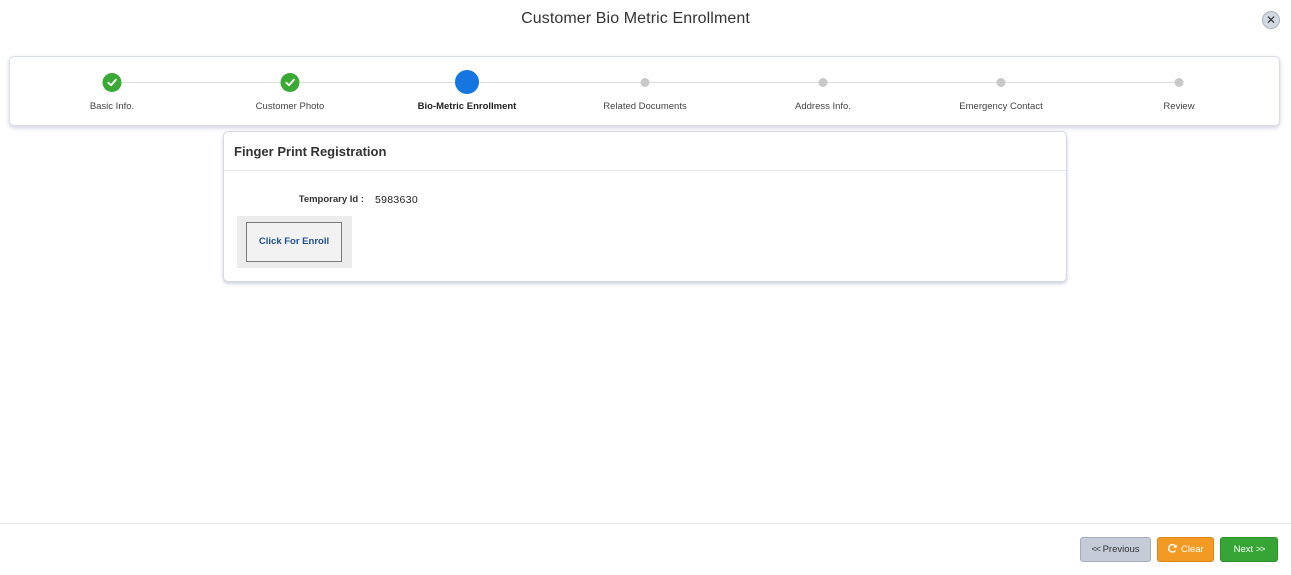 This screenshot has width=1291, height=575. I want to click on step-basic-info: Basic Info., so click(112, 92).